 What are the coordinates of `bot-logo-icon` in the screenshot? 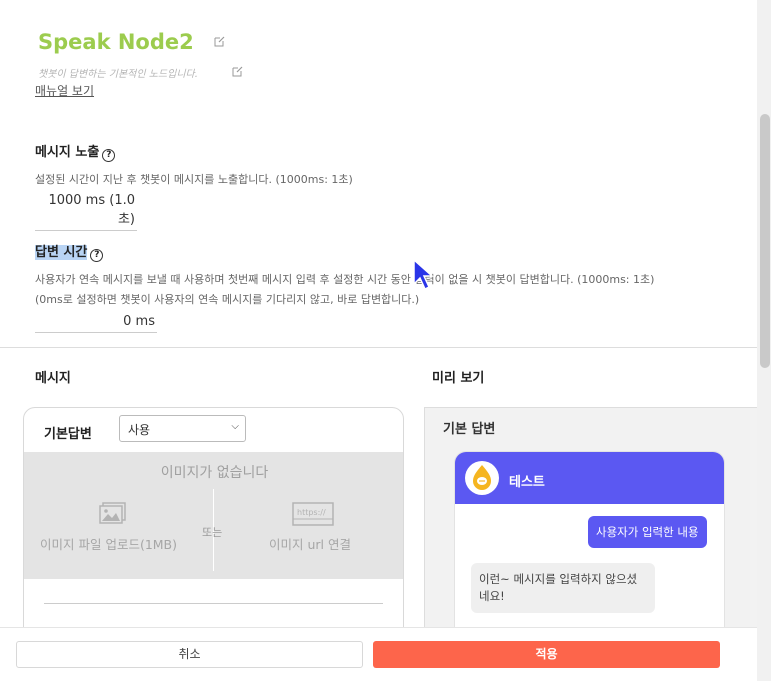 It's located at (482, 477).